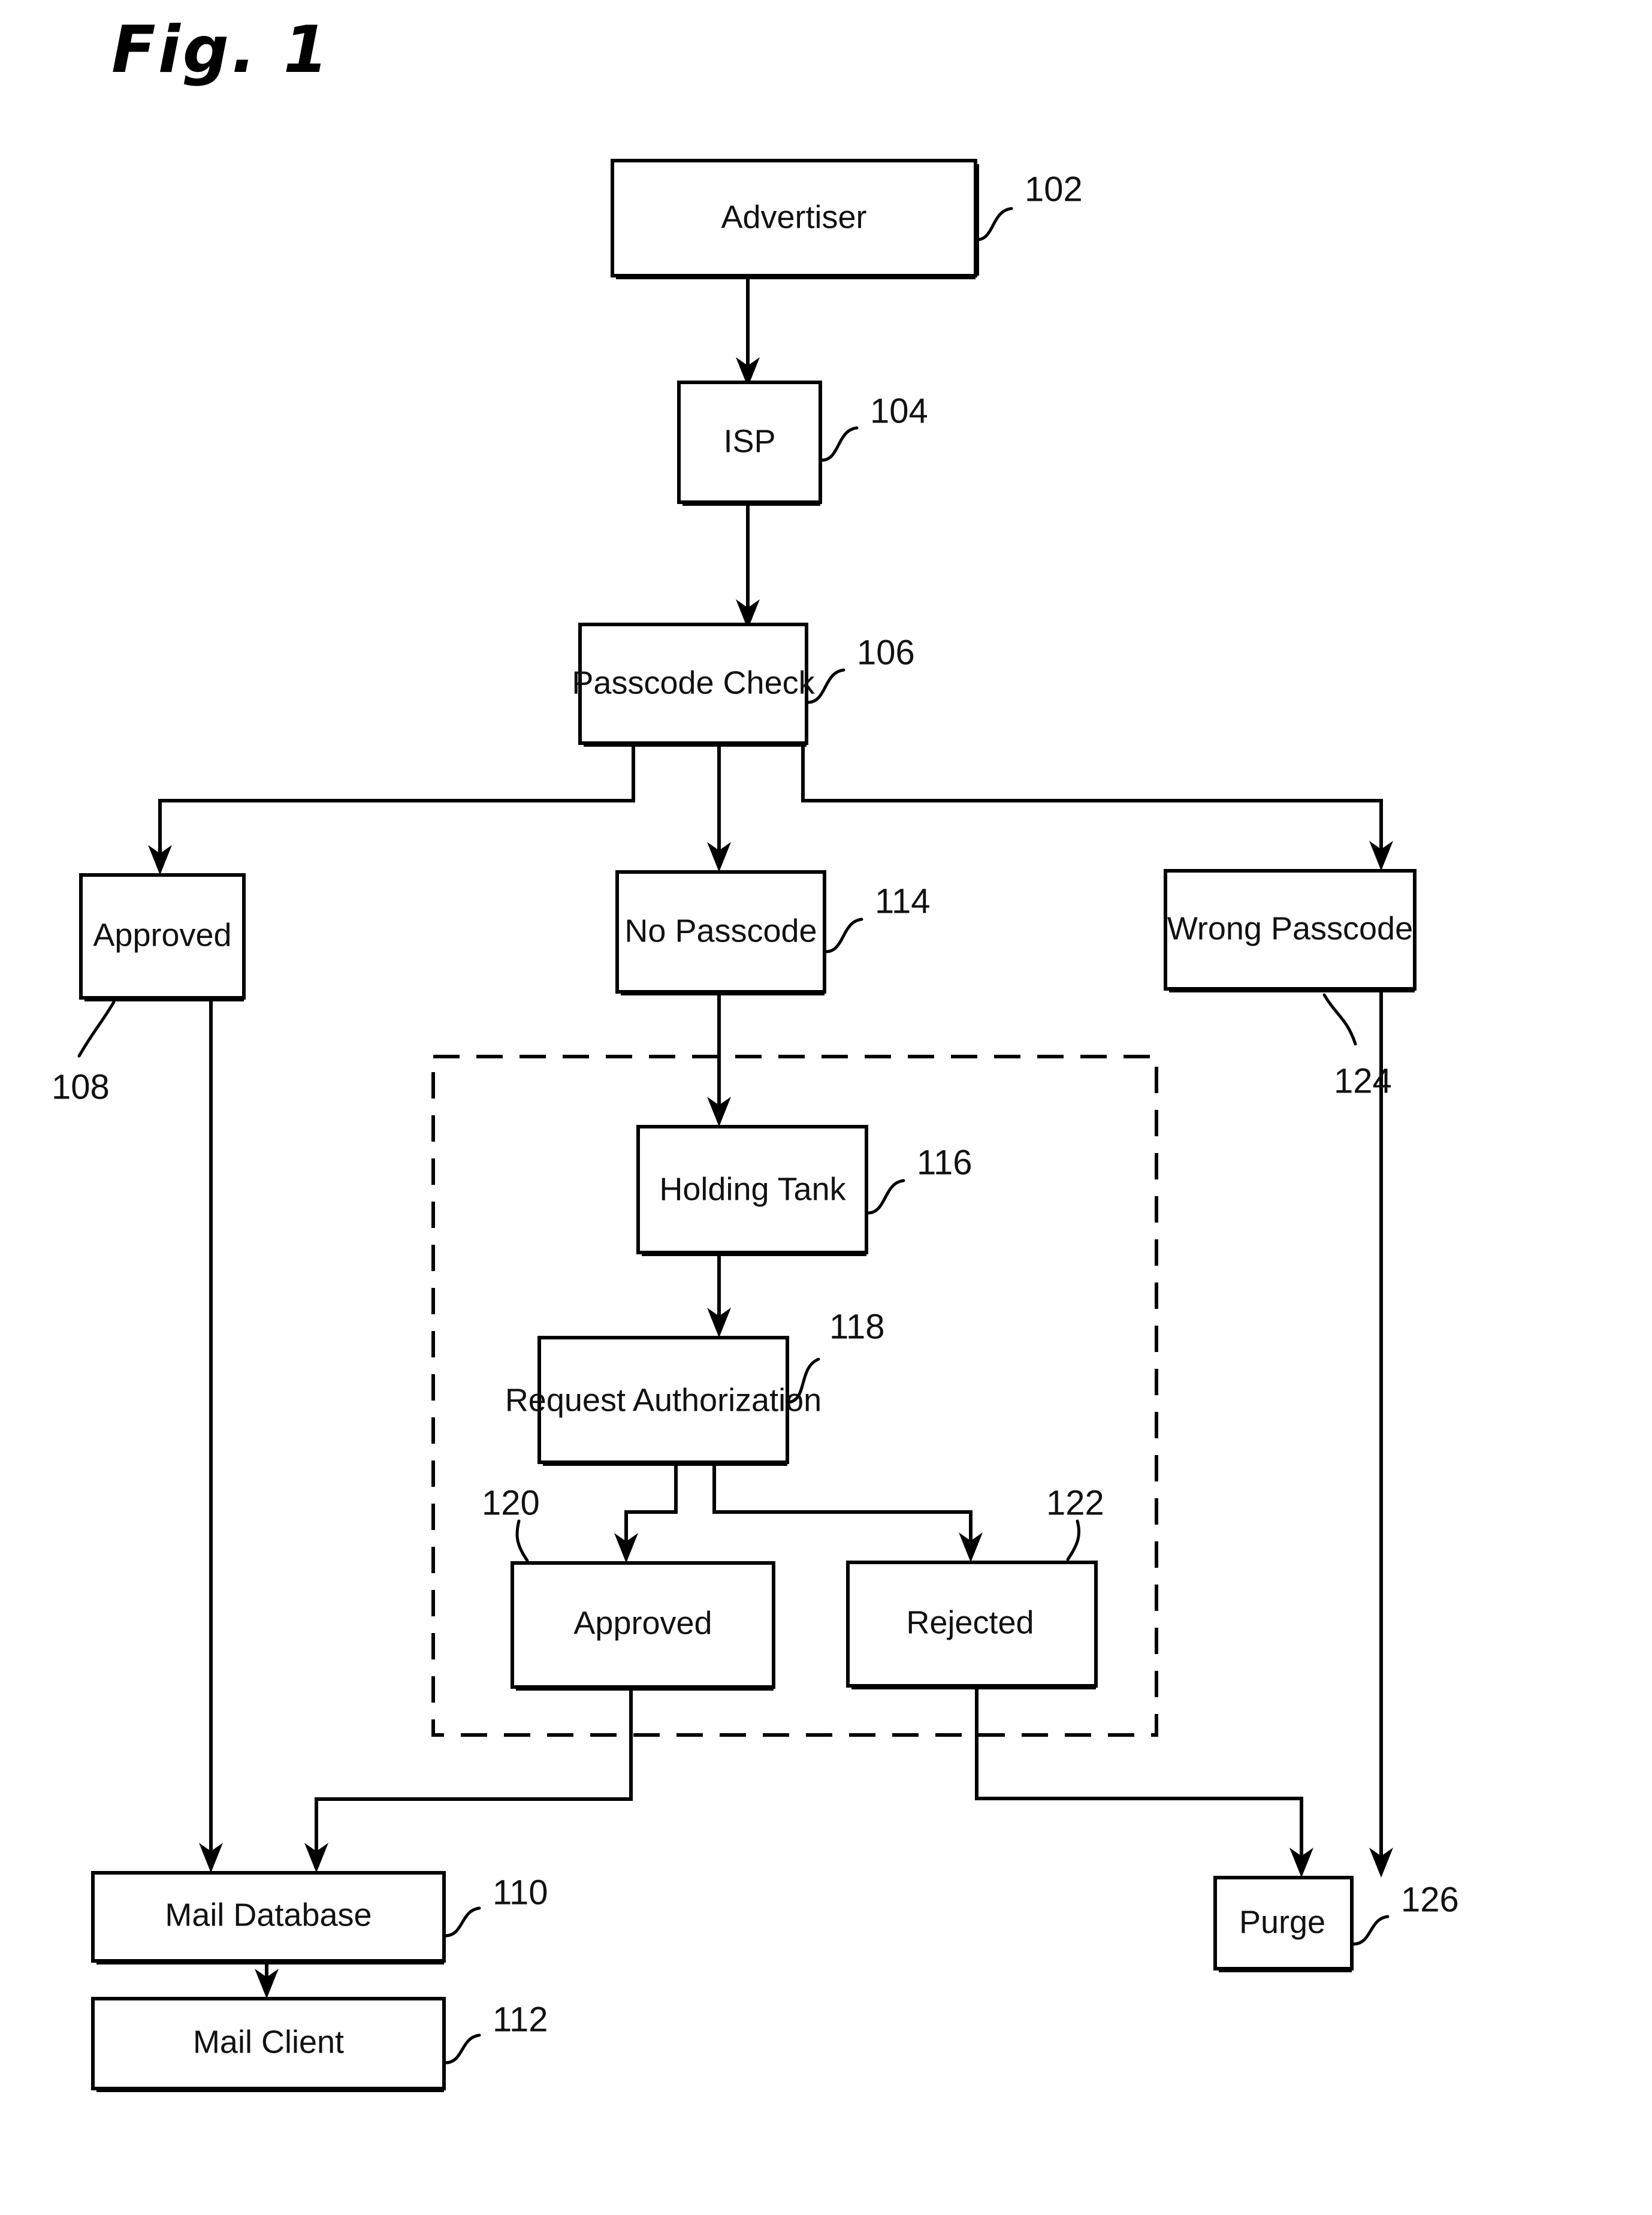 The image size is (1652, 2215). What do you see at coordinates (468, 1780) in the screenshot?
I see `connector-approved-inner-to-mail-database` at bounding box center [468, 1780].